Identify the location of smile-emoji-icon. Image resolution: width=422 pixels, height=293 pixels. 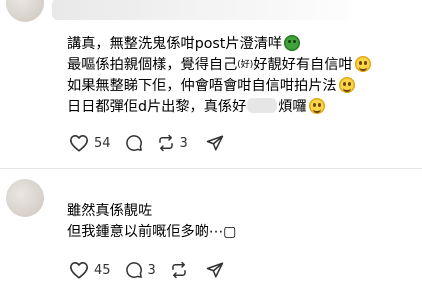
(346, 85).